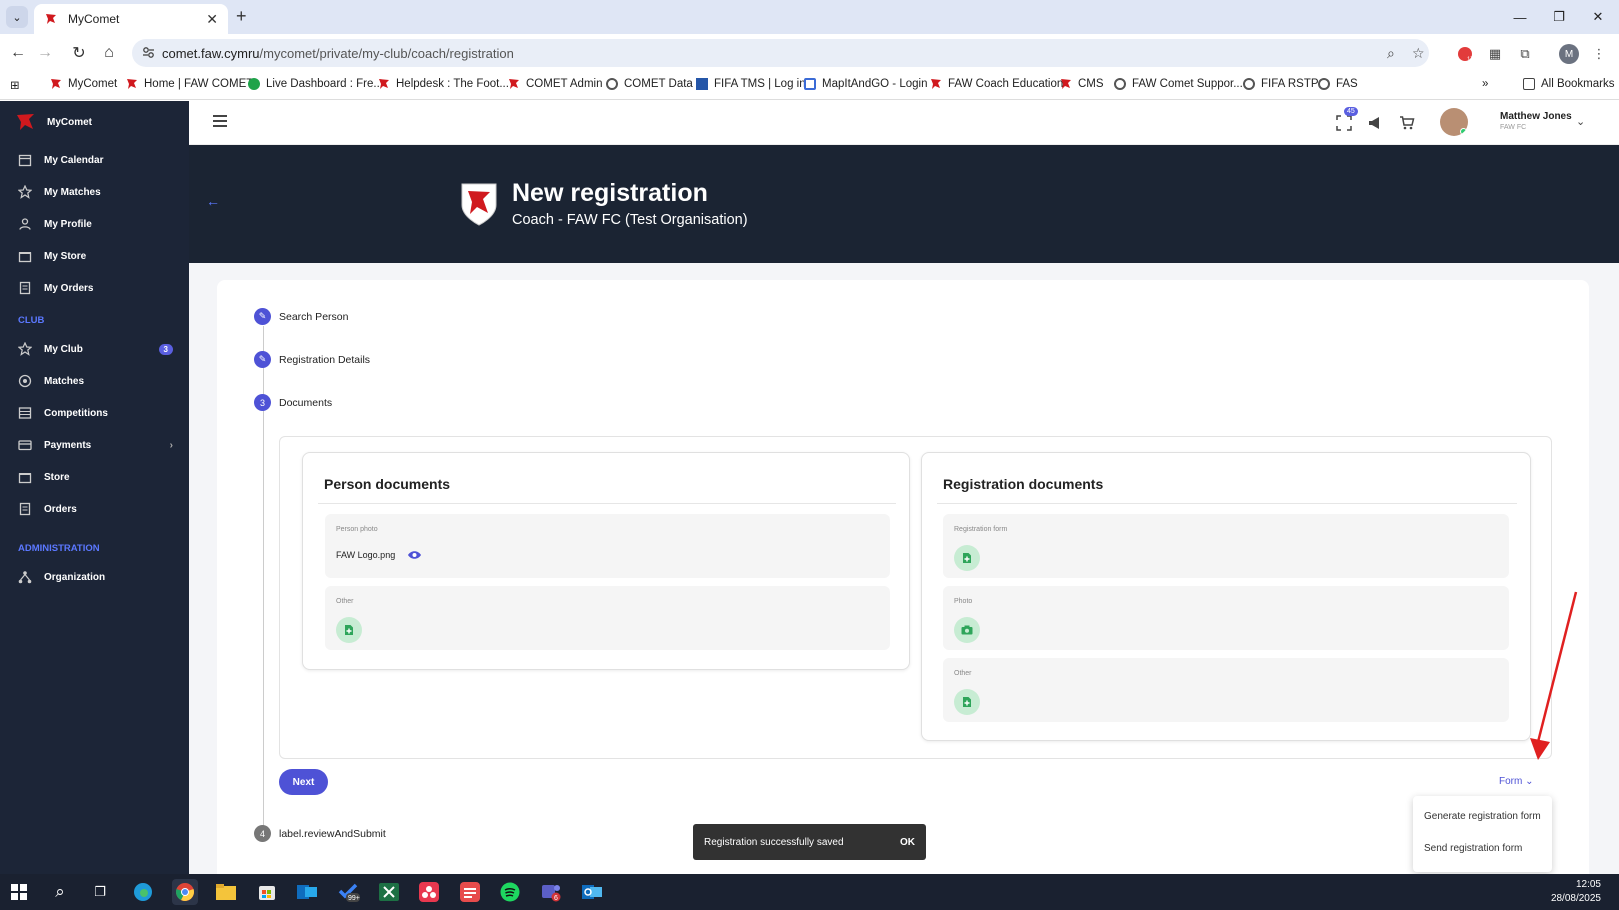 Image resolution: width=1619 pixels, height=910 pixels. I want to click on tab-search-chevron-icon: ⌄, so click(17, 17).